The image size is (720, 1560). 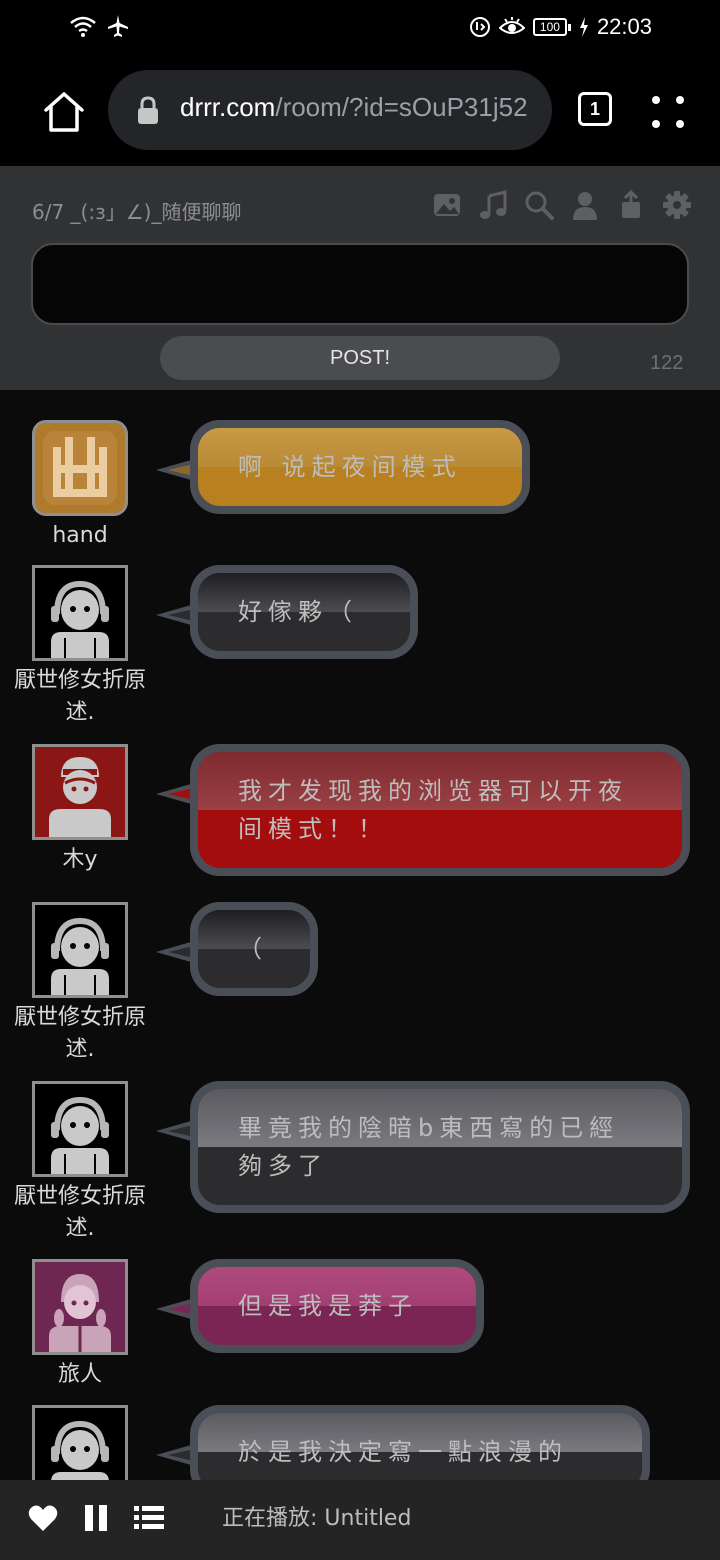 I want to click on message-bubble: 好傢夥（, so click(x=304, y=612).